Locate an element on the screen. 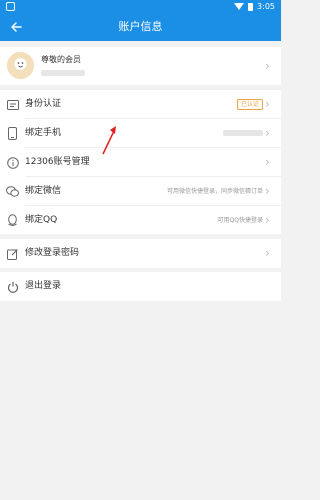 This screenshot has width=320, height=500. power-icon is located at coordinates (12, 286).